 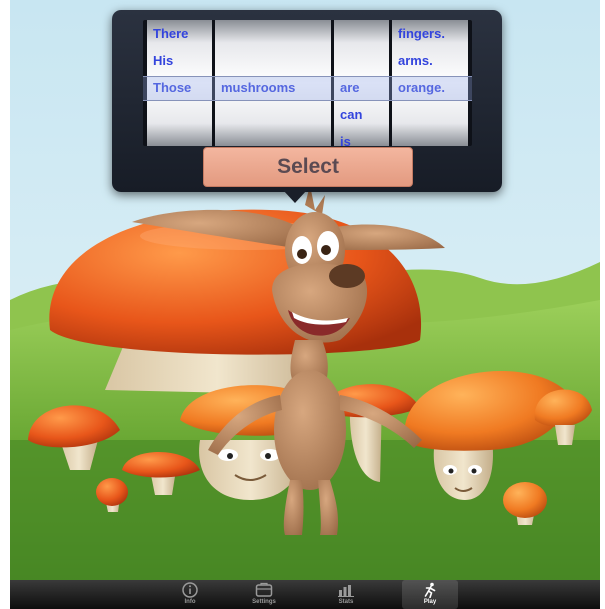 What do you see at coordinates (363, 88) in the screenshot?
I see `picker-row-selected: are` at bounding box center [363, 88].